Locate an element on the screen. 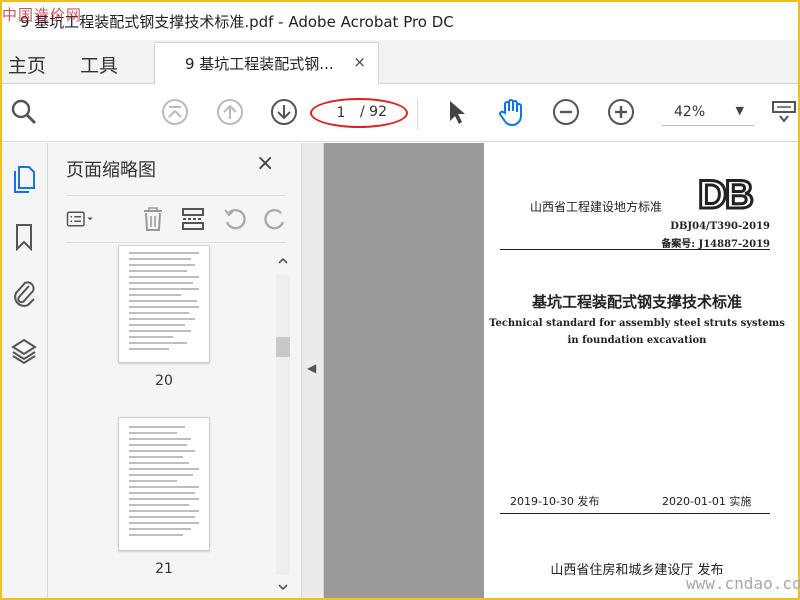  scroll-up-icon is located at coordinates (283, 261).